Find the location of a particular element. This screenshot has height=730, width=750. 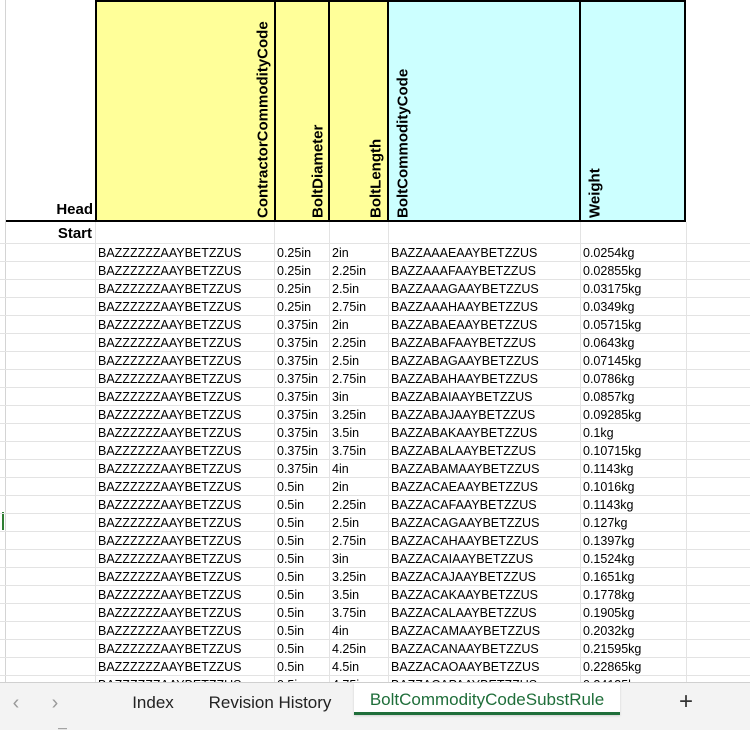

bolt-code-header: BoltCommodityCode is located at coordinates (484, 111).